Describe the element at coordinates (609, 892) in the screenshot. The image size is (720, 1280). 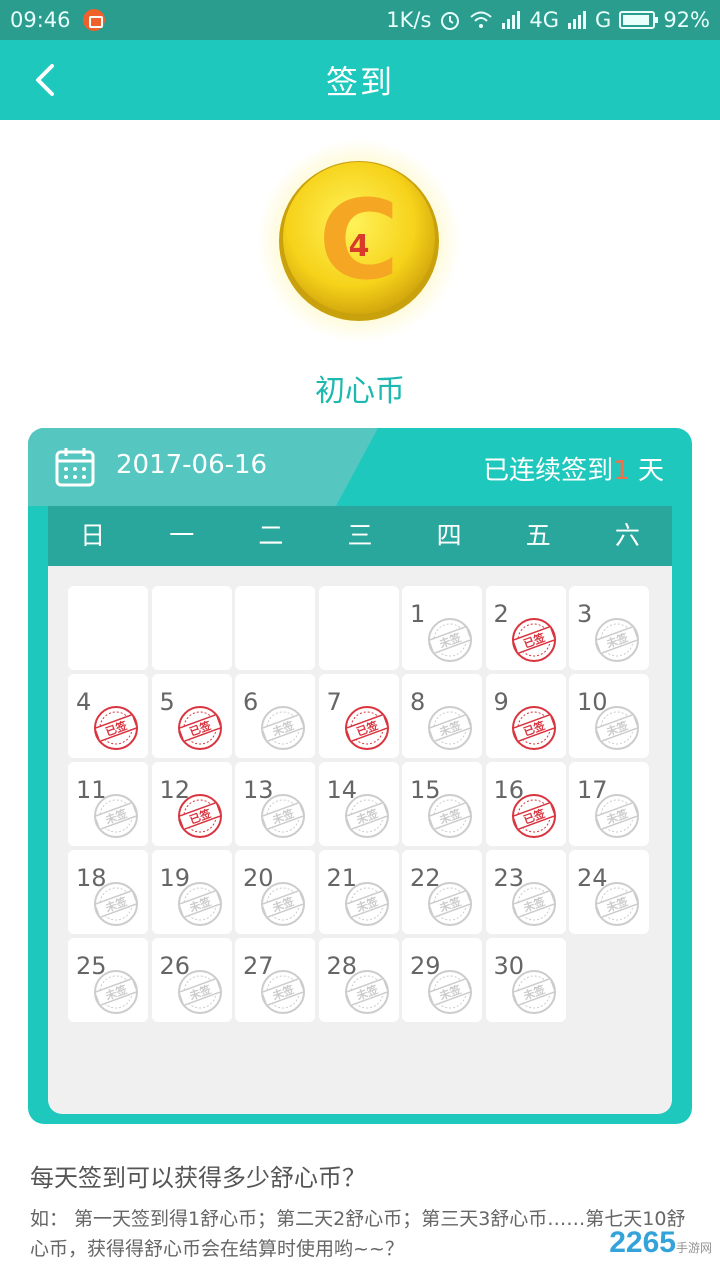
I see `day-cell: 24 未签` at that location.